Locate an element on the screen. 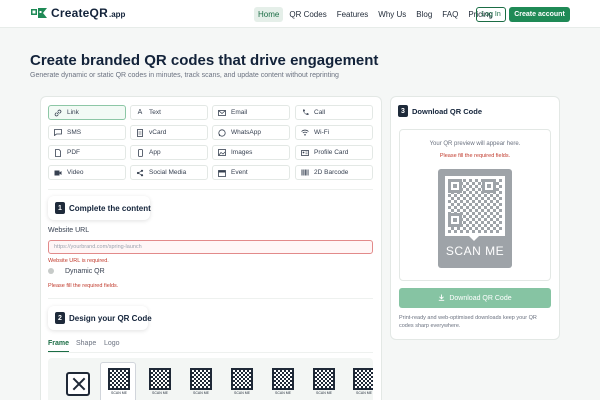  video-icon is located at coordinates (58, 173).